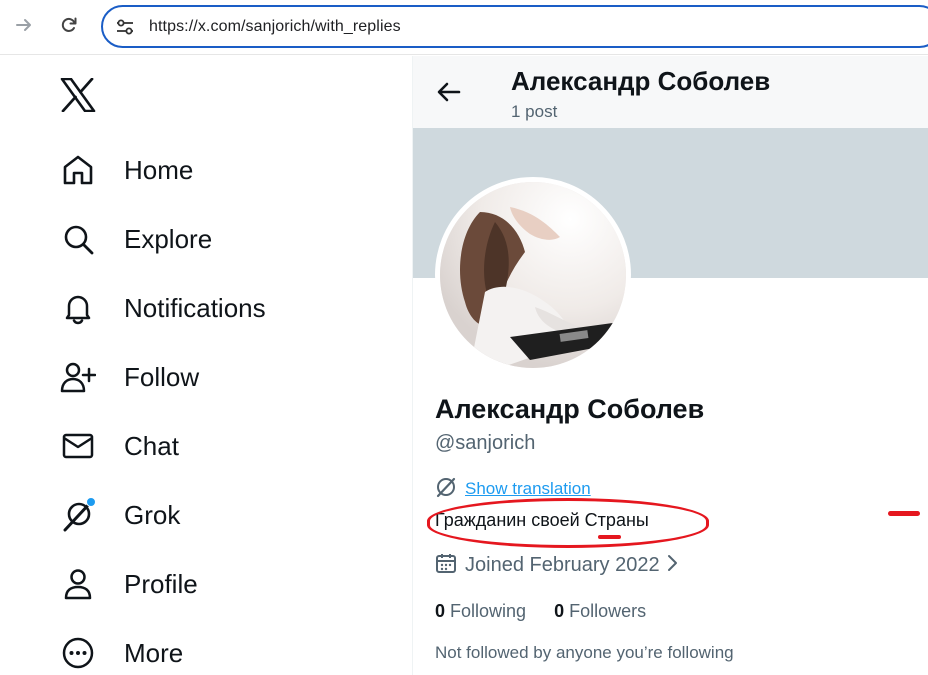  Describe the element at coordinates (24, 25) in the screenshot. I see `forward-arrow-icon` at that location.